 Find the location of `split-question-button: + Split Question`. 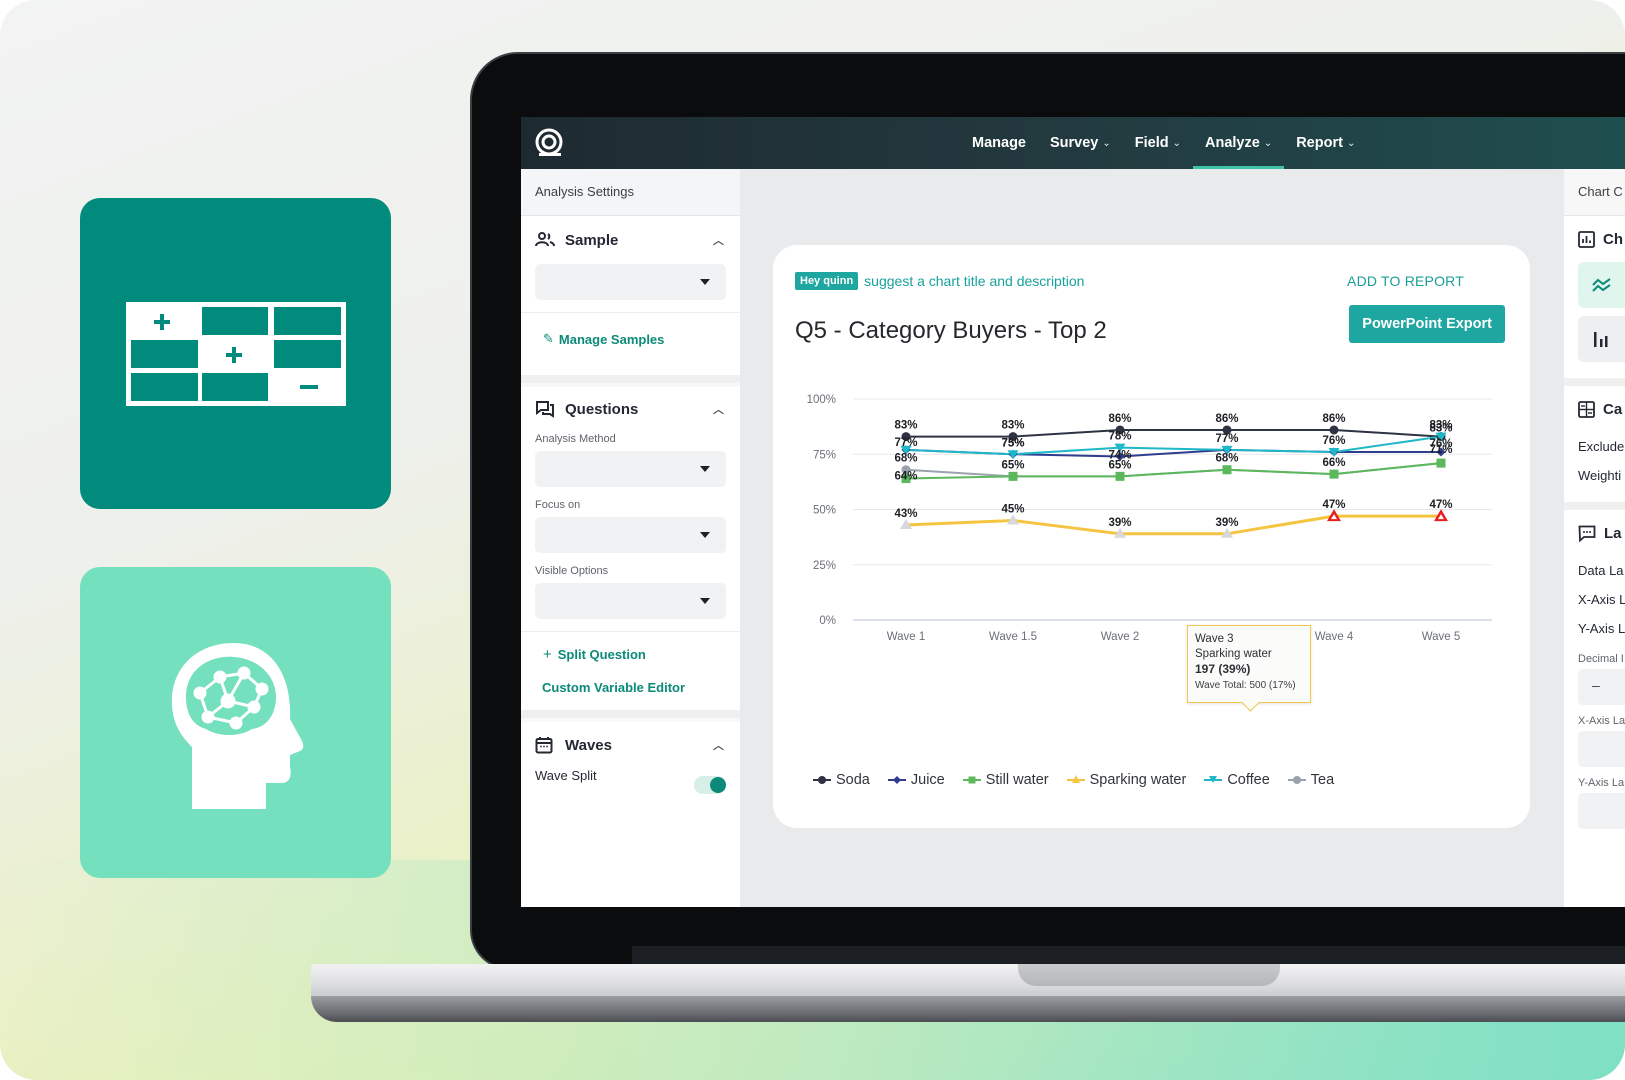

split-question-button: + Split Question is located at coordinates (630, 654).